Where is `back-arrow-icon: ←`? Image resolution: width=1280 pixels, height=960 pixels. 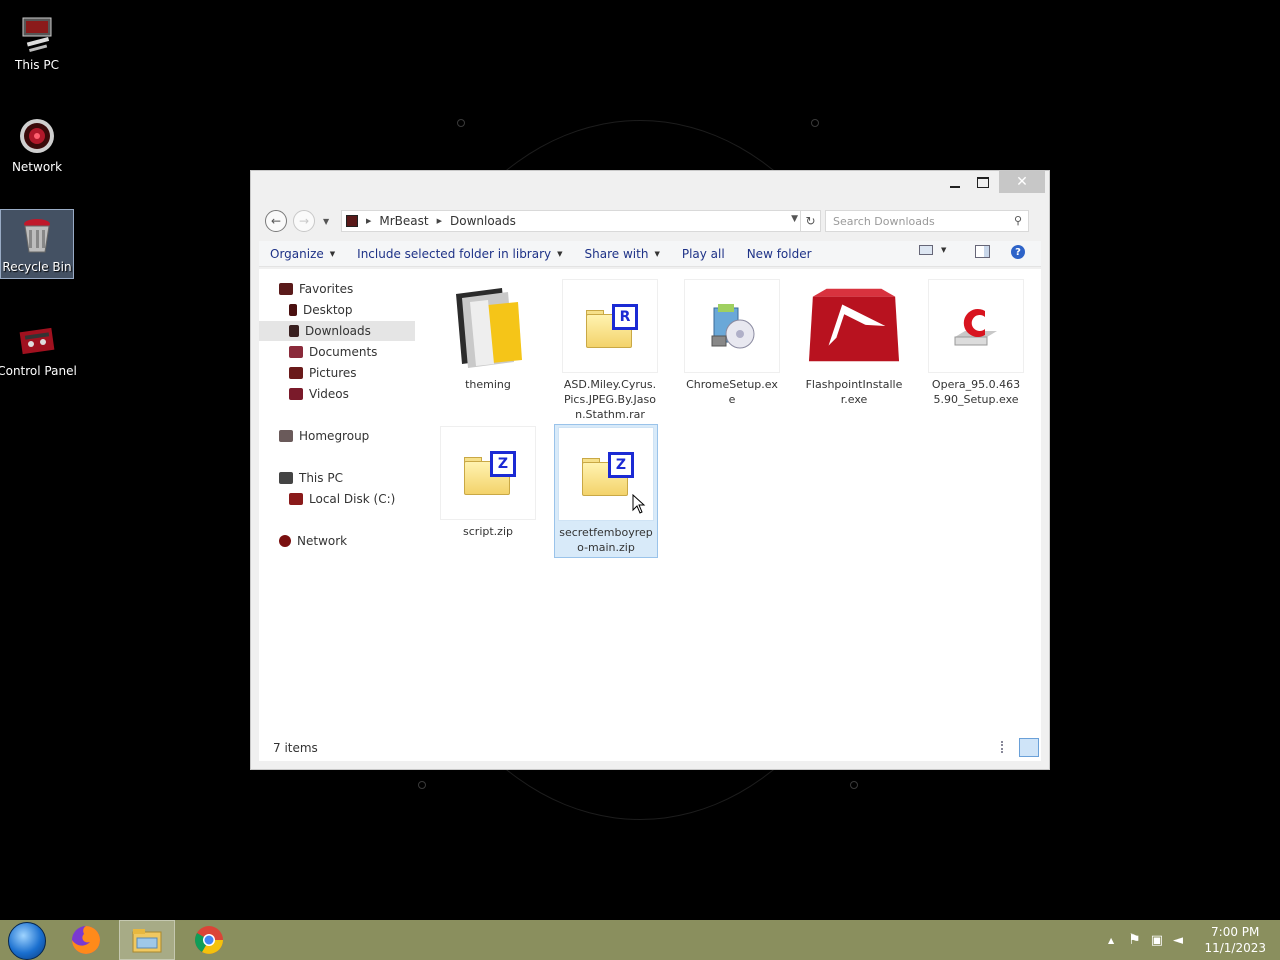
back-arrow-icon: ← is located at coordinates (276, 221).